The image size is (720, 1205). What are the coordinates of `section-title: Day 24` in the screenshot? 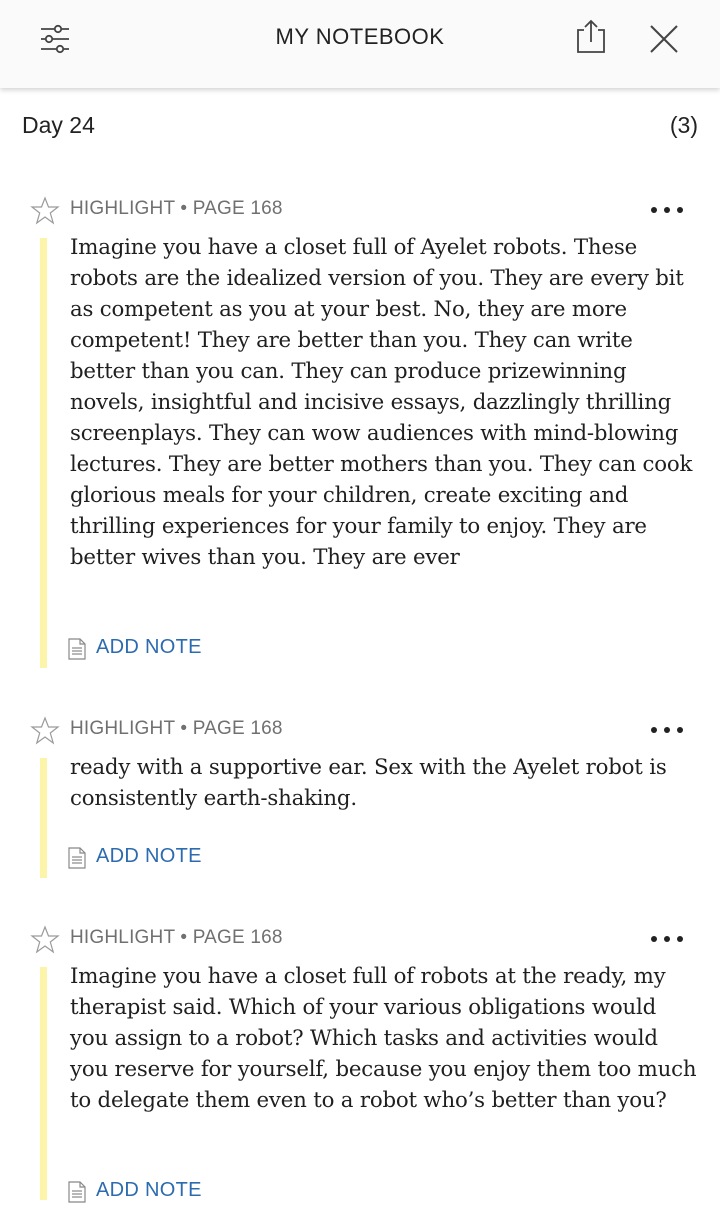 It's located at (58, 125).